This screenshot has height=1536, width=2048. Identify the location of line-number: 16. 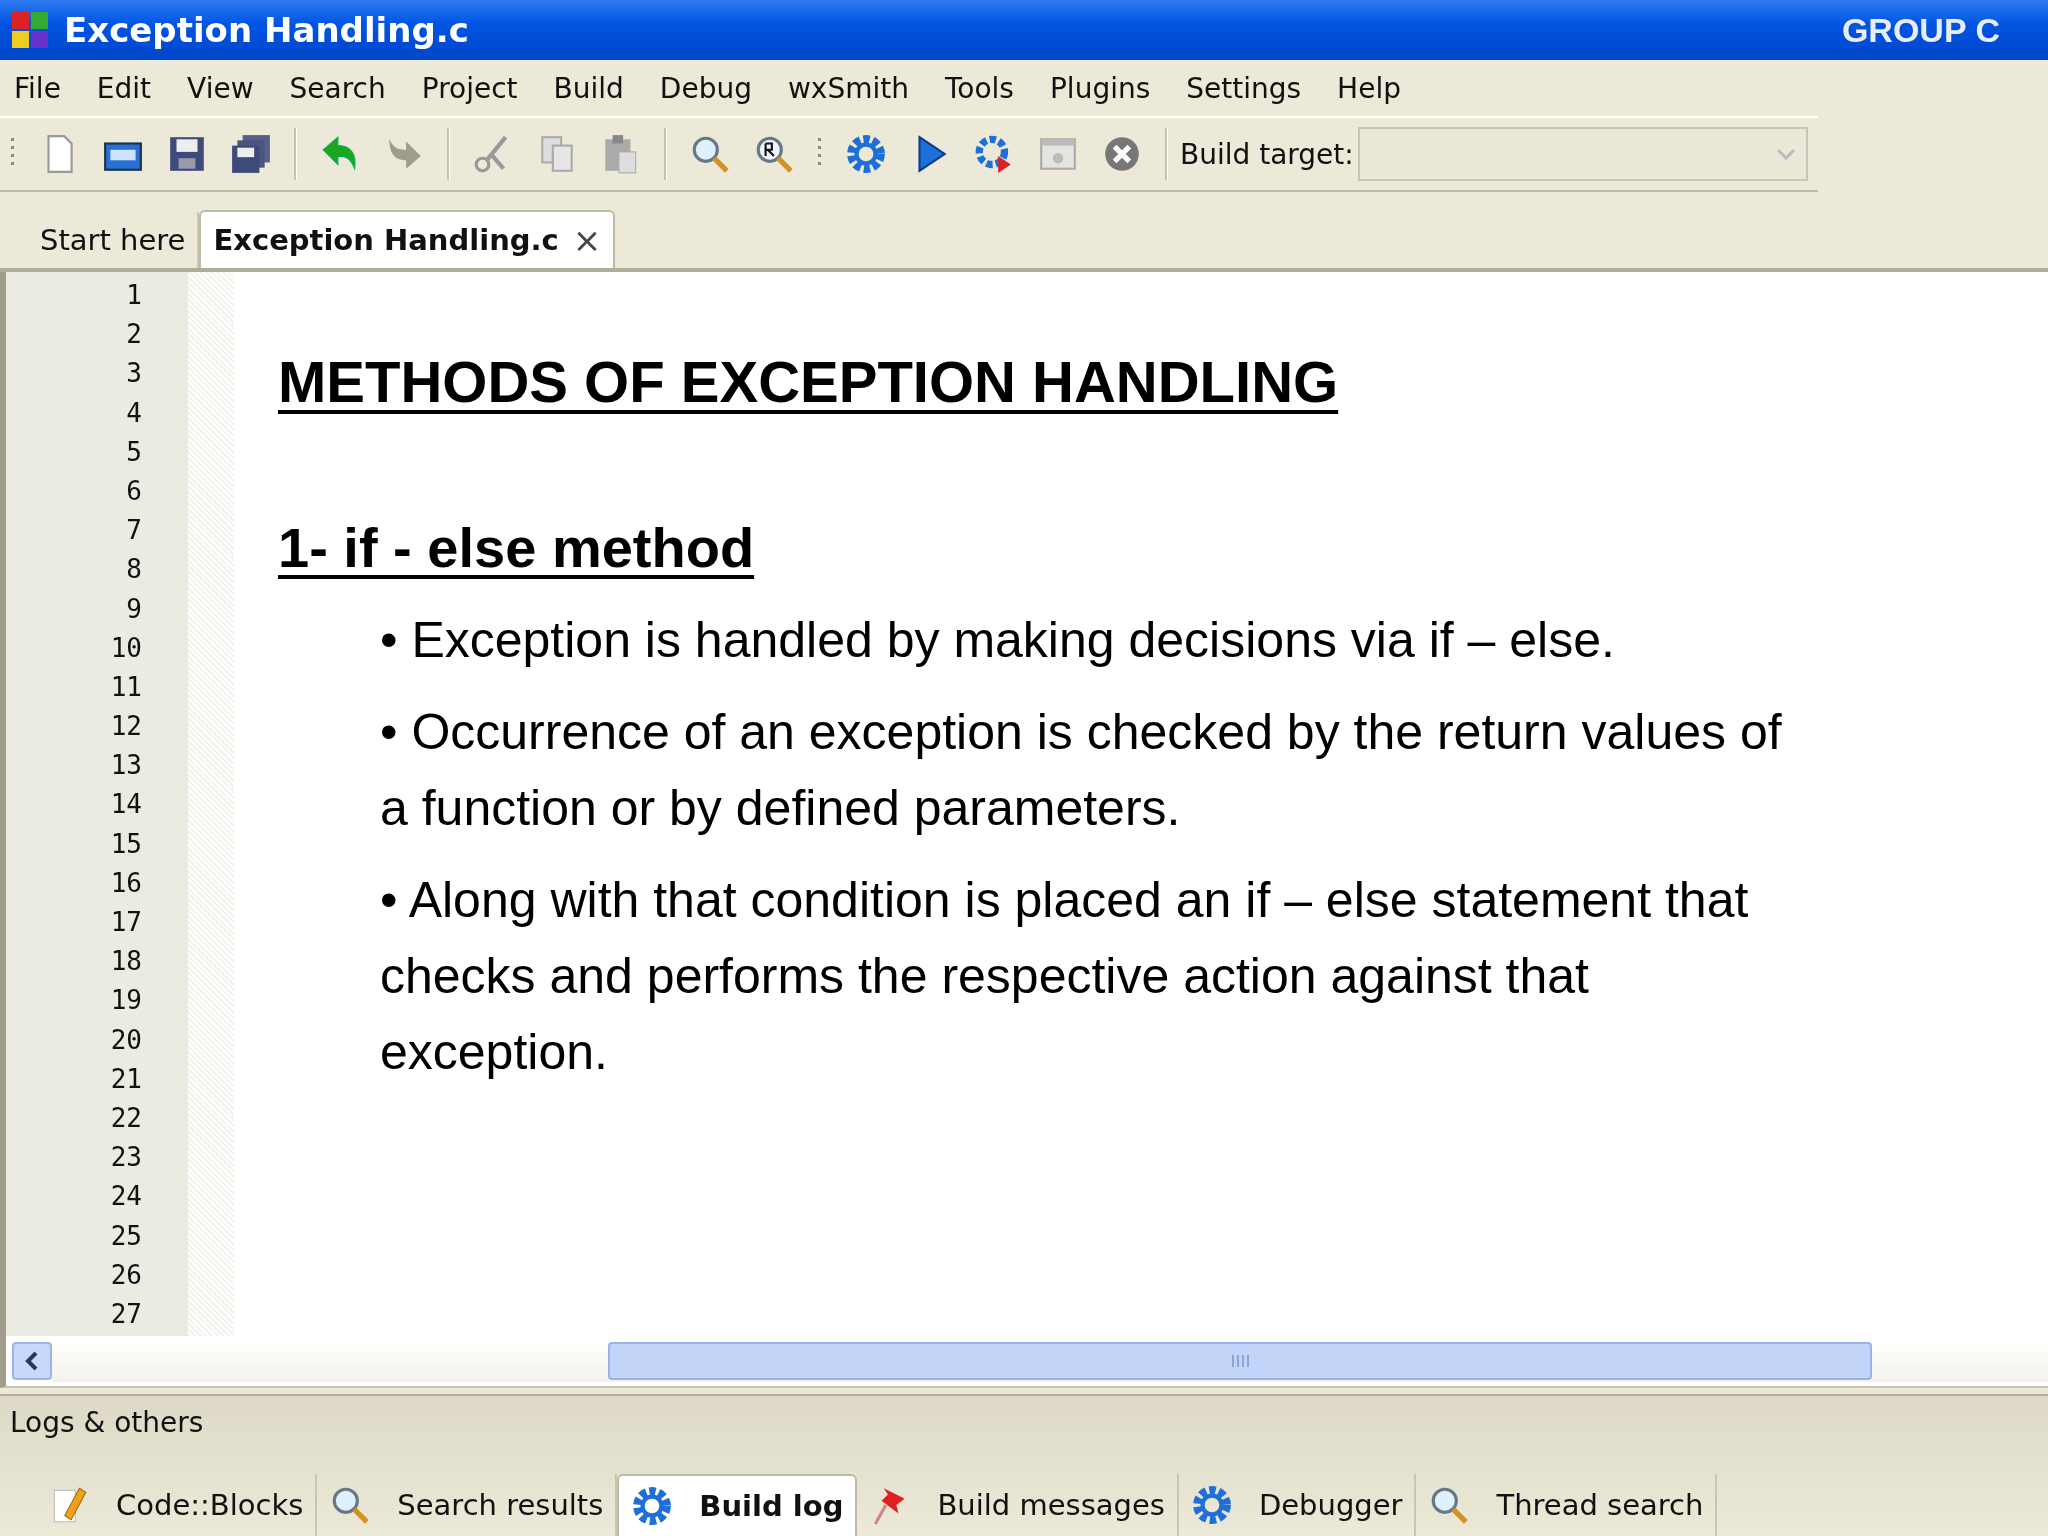
(126, 883).